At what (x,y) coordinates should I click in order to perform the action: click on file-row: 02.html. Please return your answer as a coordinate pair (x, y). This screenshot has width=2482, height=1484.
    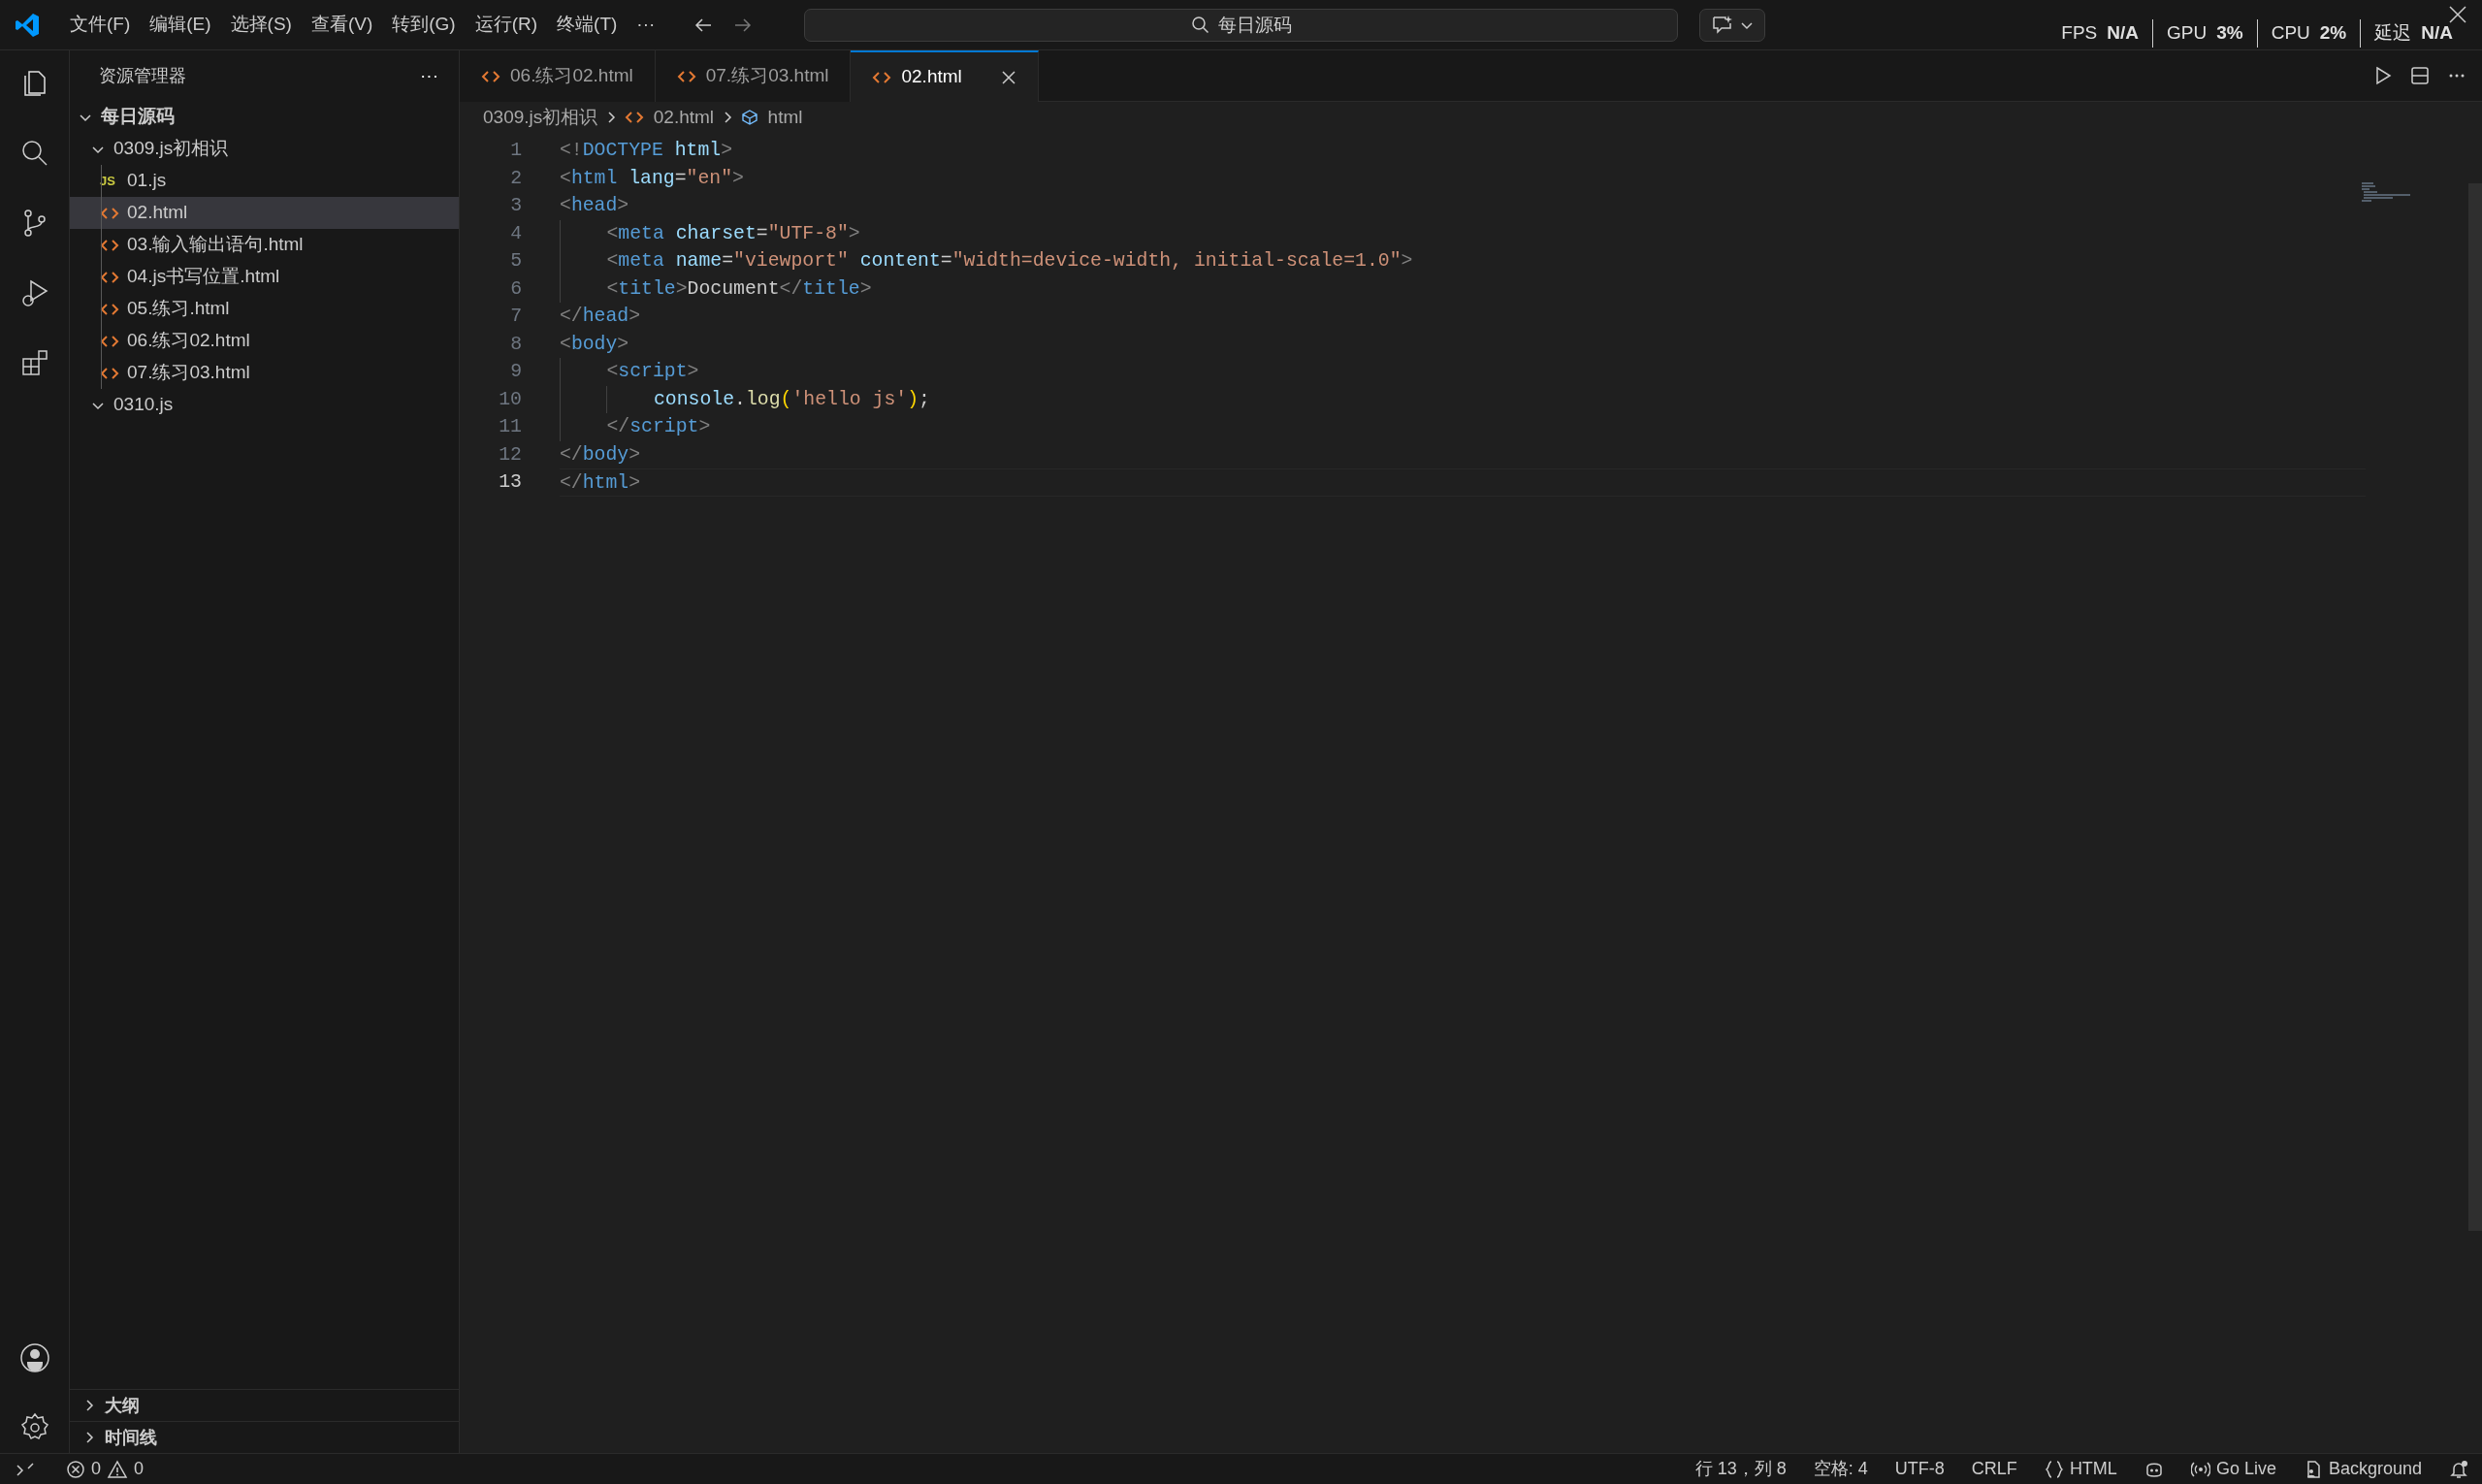
    Looking at the image, I should click on (264, 213).